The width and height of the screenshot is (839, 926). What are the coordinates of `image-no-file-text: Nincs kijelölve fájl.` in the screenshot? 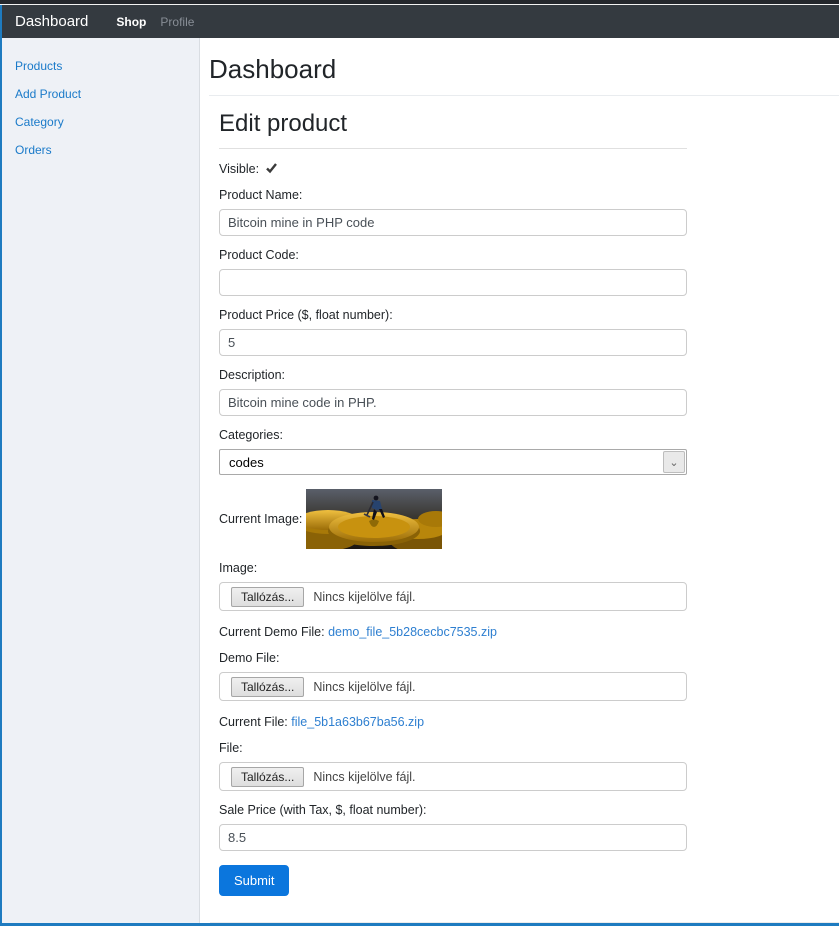 It's located at (364, 596).